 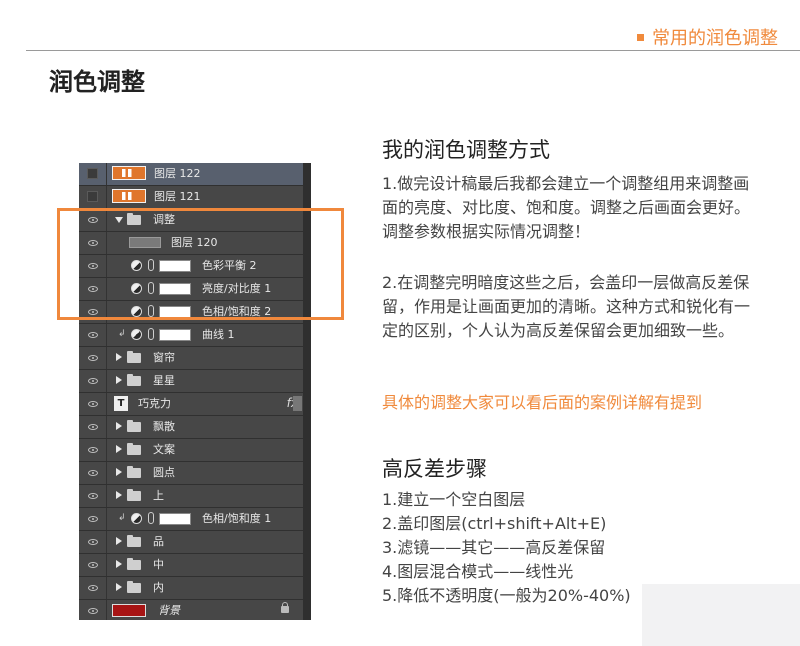 What do you see at coordinates (195, 381) in the screenshot?
I see `layer-row: 星星` at bounding box center [195, 381].